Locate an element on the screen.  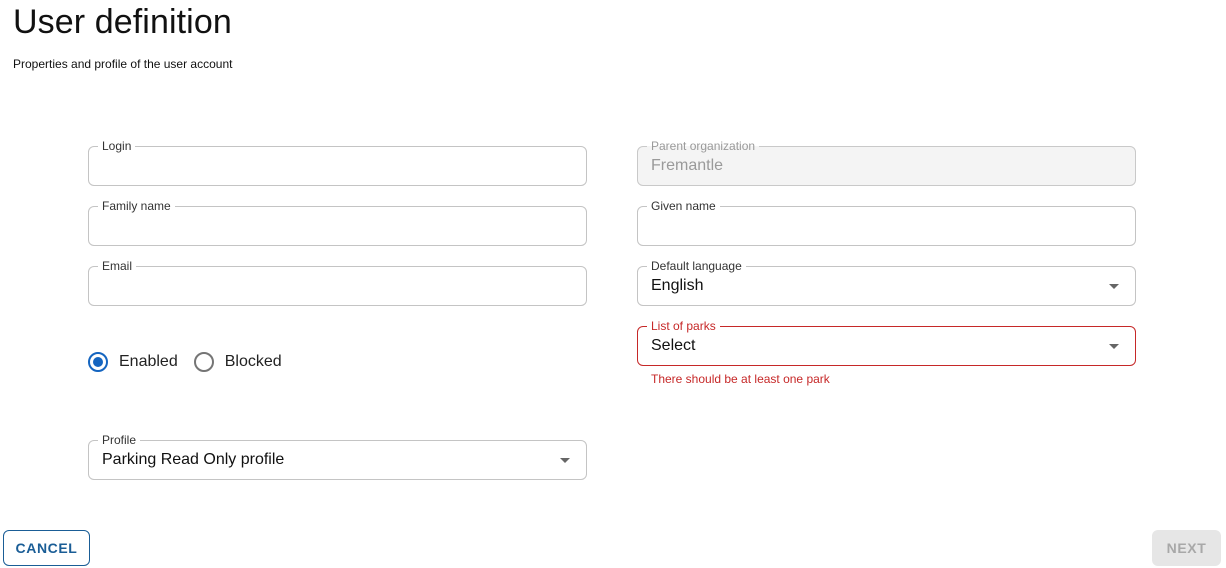
given-name-input is located at coordinates (886, 226).